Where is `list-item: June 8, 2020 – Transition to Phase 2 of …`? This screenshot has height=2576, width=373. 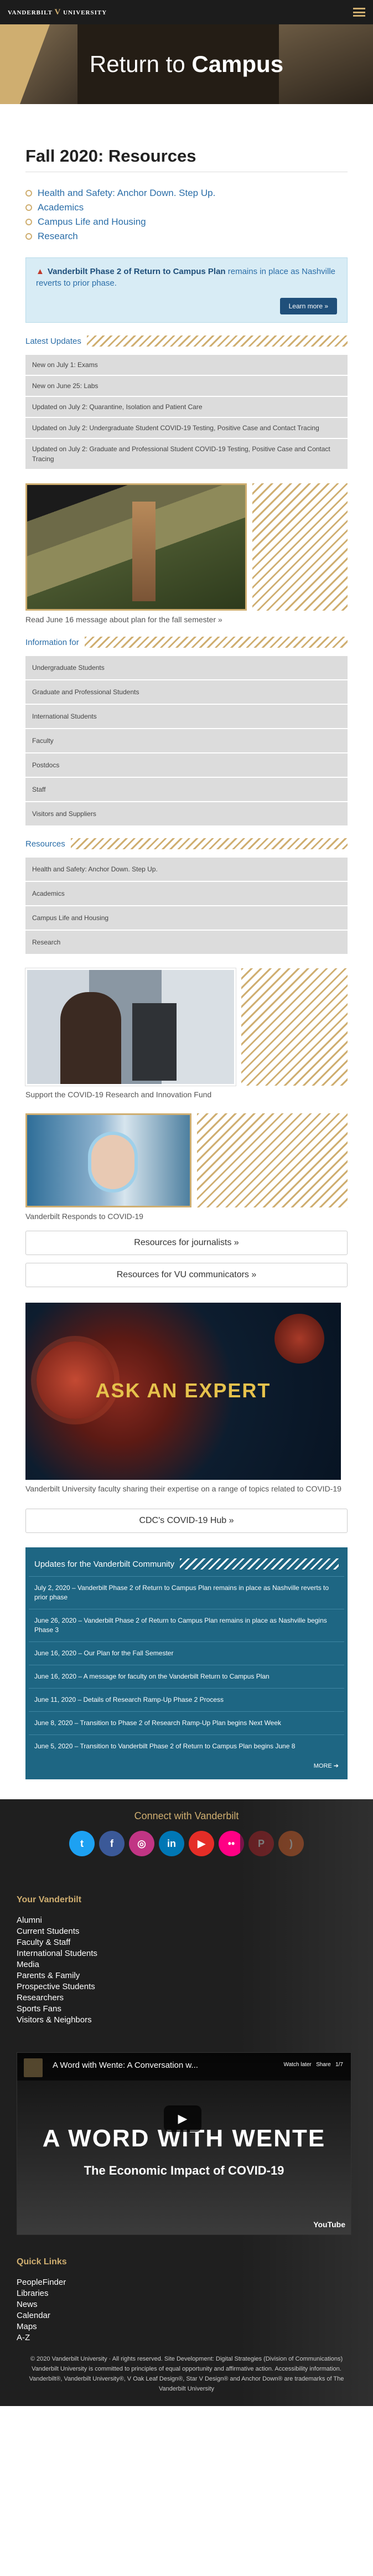 list-item: June 8, 2020 – Transition to Phase 2 of … is located at coordinates (186, 1722).